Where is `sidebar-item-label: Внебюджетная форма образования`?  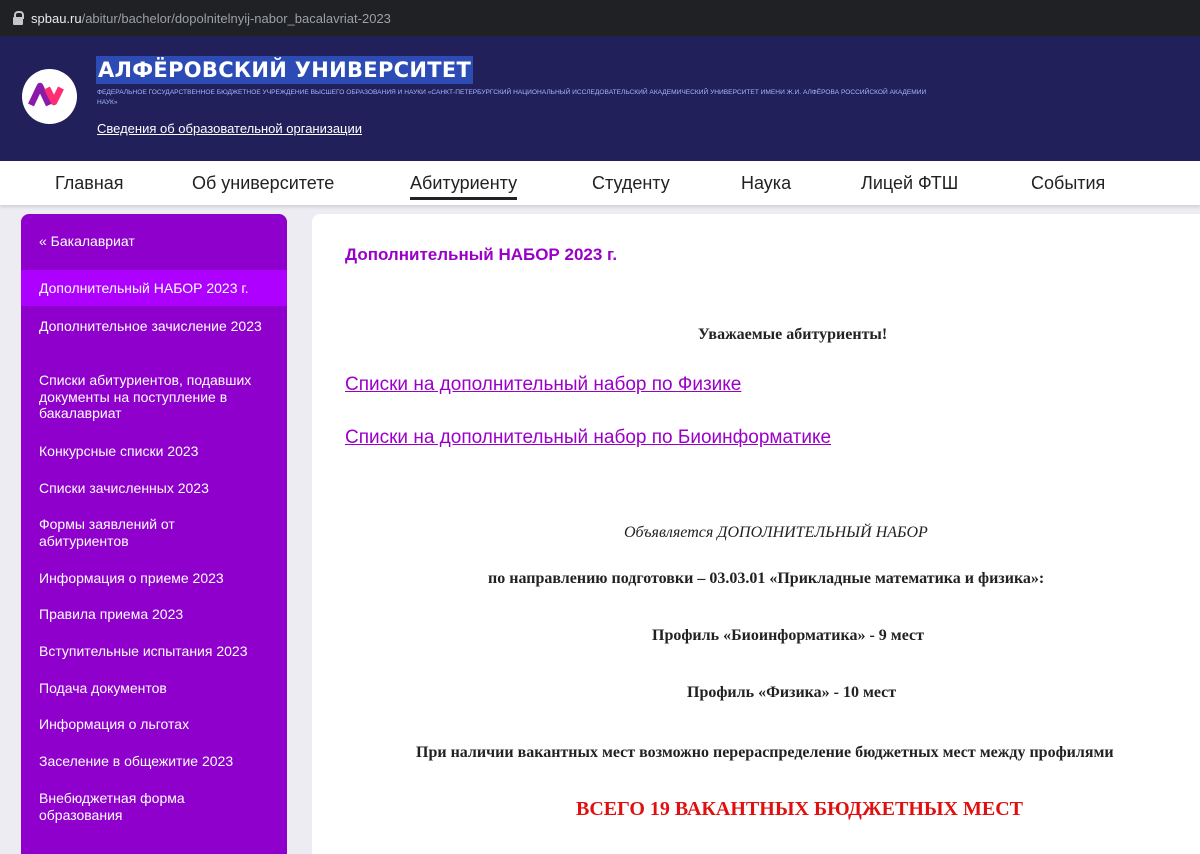 sidebar-item-label: Внебюджетная форма образования is located at coordinates (112, 806).